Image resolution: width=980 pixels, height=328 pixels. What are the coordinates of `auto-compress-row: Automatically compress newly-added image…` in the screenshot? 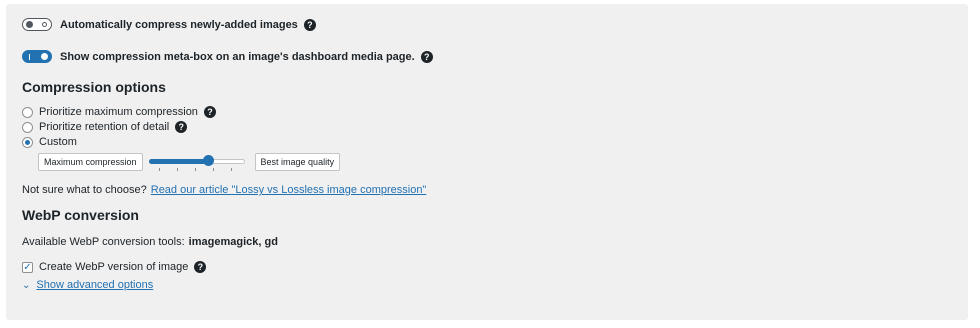 It's located at (169, 24).